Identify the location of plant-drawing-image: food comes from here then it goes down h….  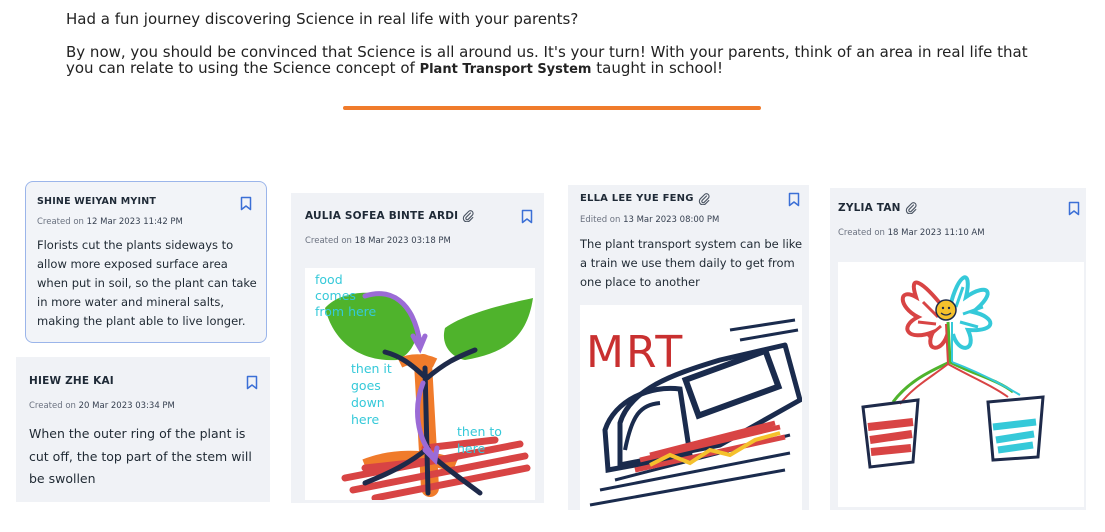
(420, 384).